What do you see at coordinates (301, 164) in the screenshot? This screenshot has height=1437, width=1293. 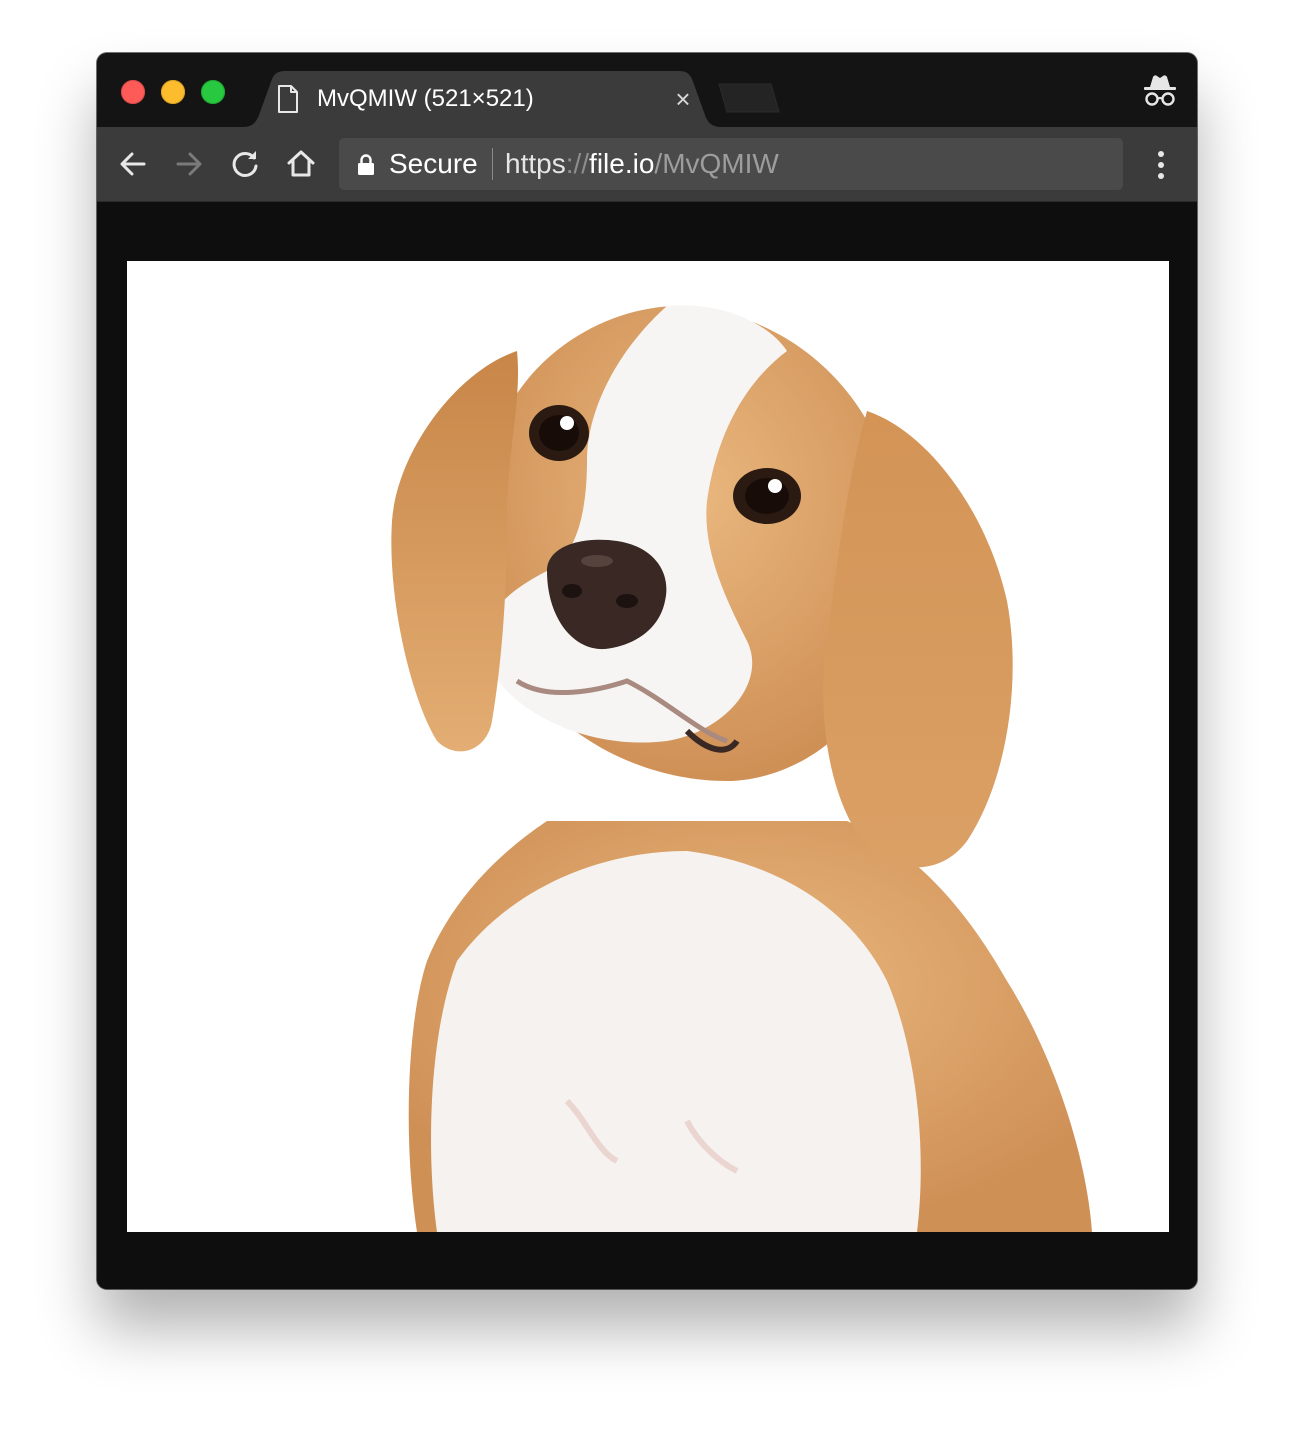 I see `home-icon` at bounding box center [301, 164].